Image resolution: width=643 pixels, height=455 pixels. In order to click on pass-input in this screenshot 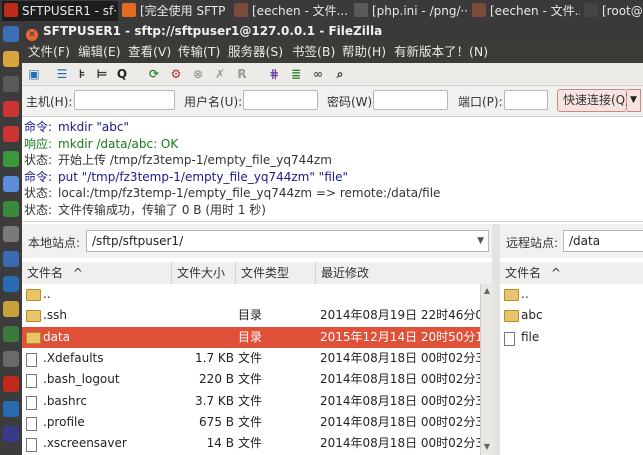, I will do `click(410, 100)`.